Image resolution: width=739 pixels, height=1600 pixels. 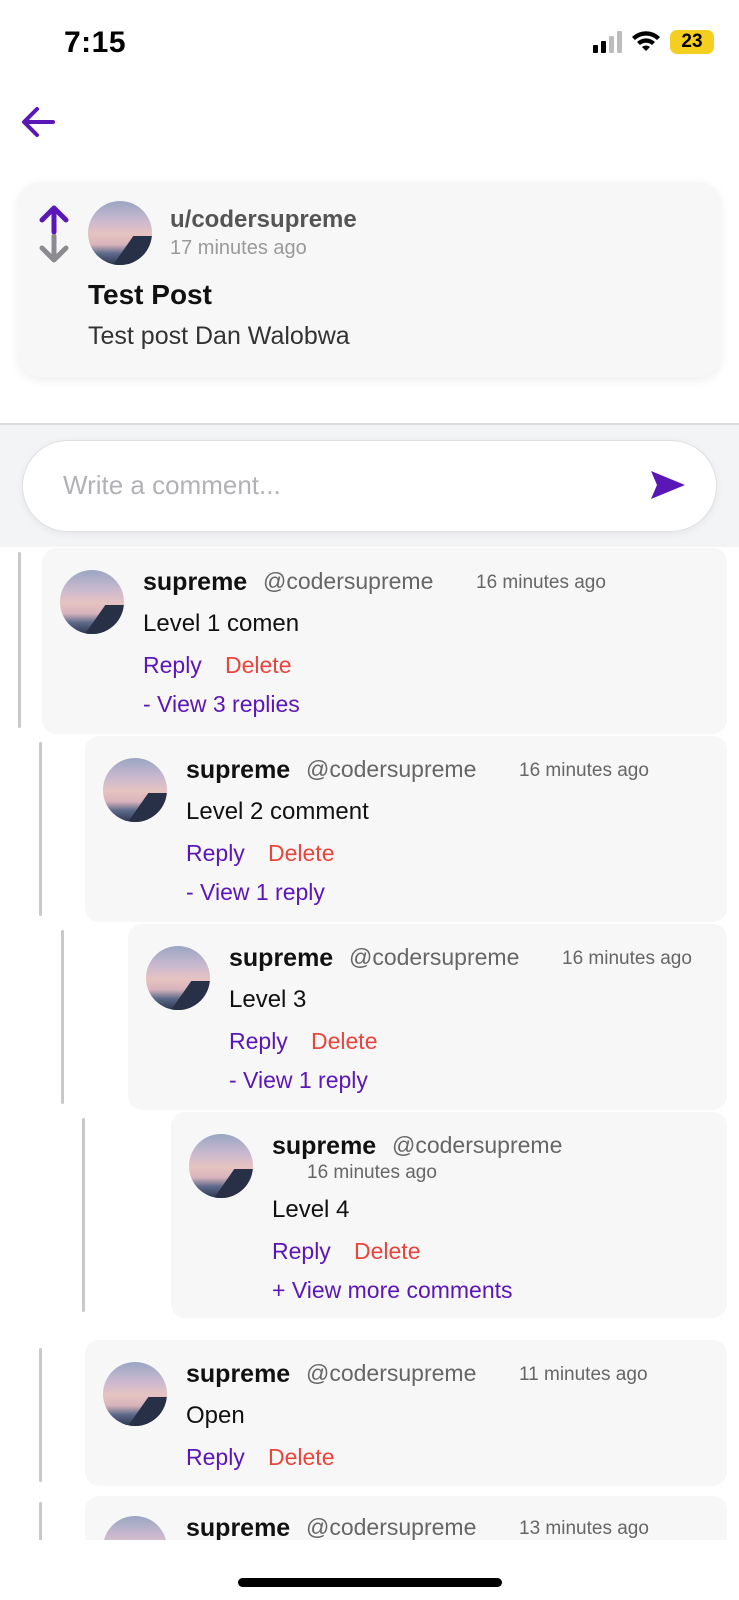 I want to click on arrow-down-icon, so click(x=54, y=248).